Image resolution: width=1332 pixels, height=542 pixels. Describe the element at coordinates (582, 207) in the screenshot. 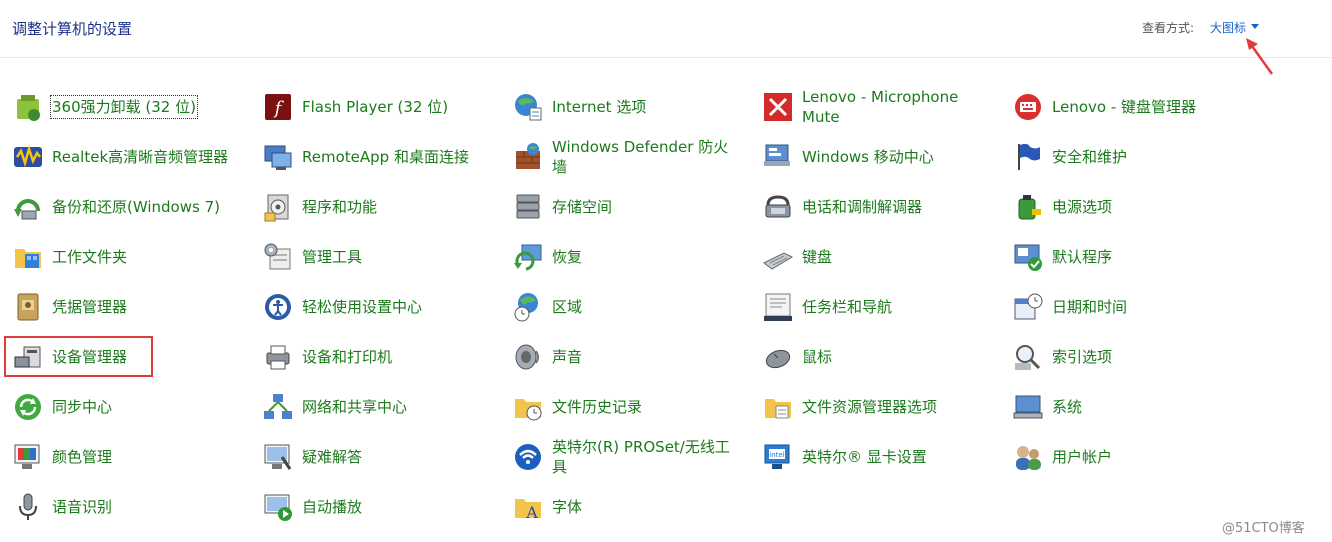

I see `control-panel-item-label: 存储空间` at that location.